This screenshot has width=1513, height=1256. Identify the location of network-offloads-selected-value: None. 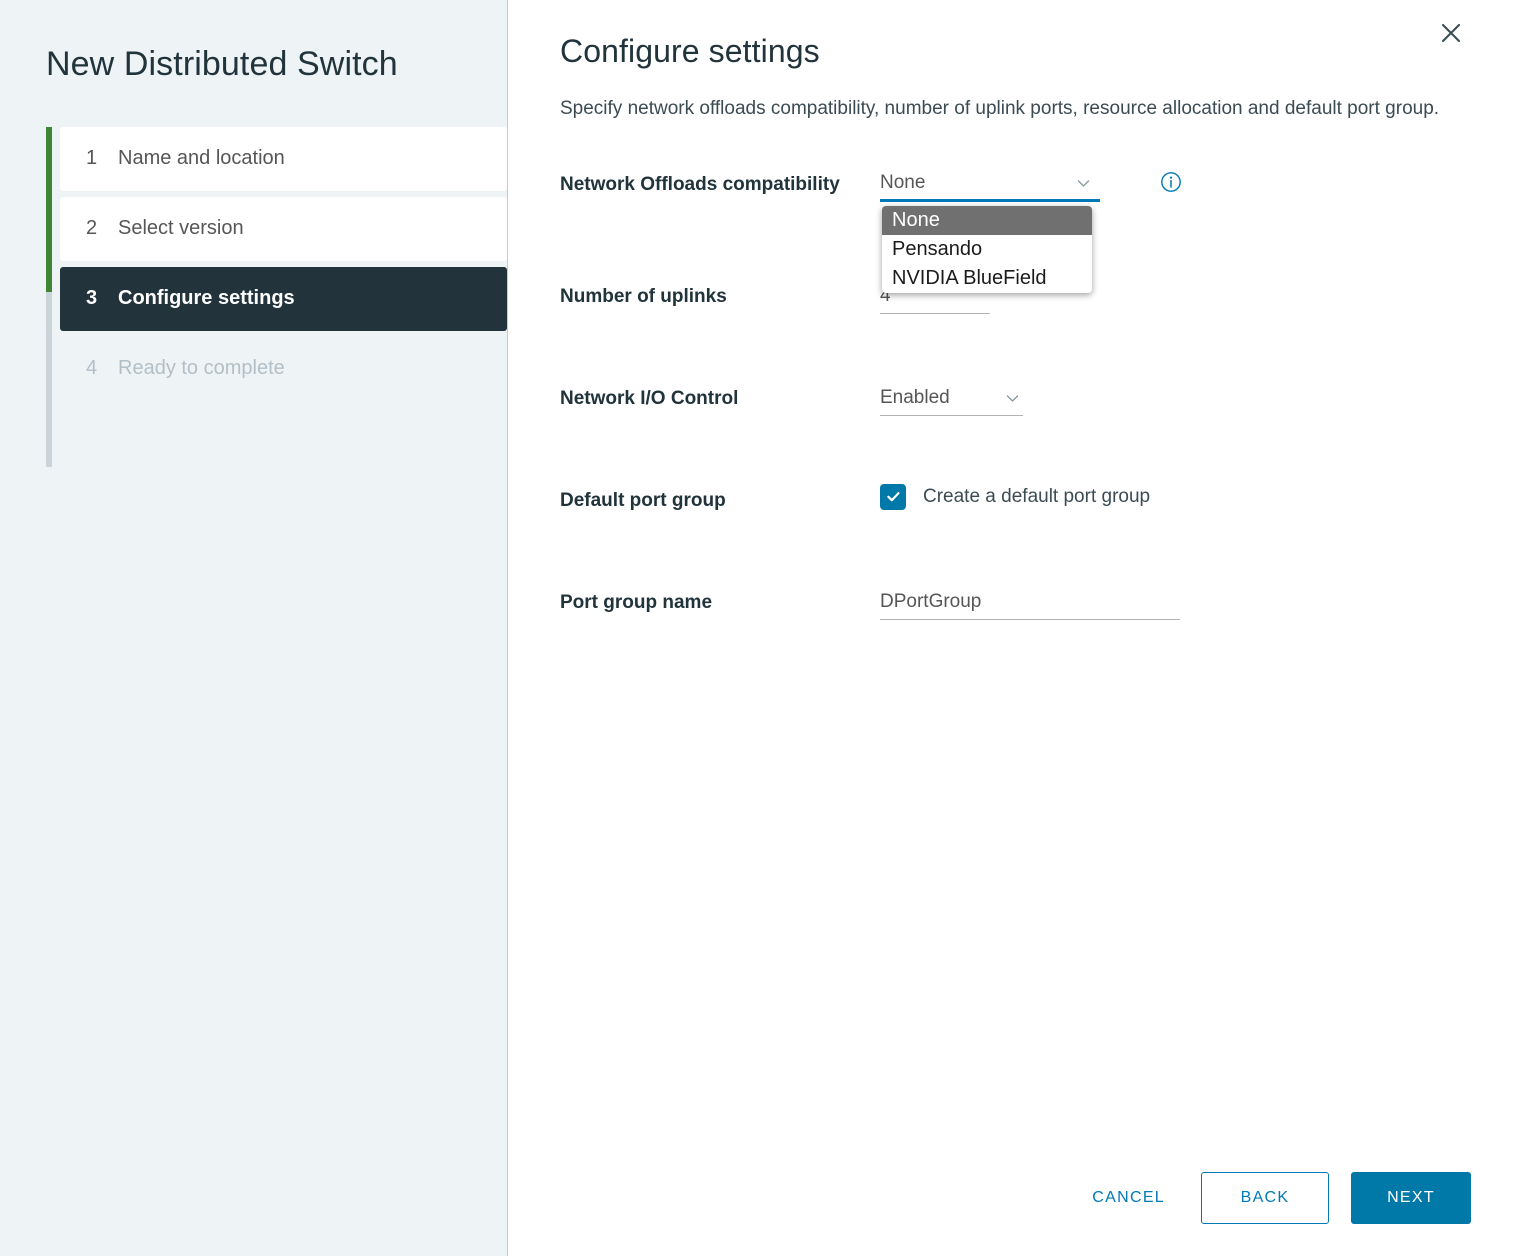
(903, 183).